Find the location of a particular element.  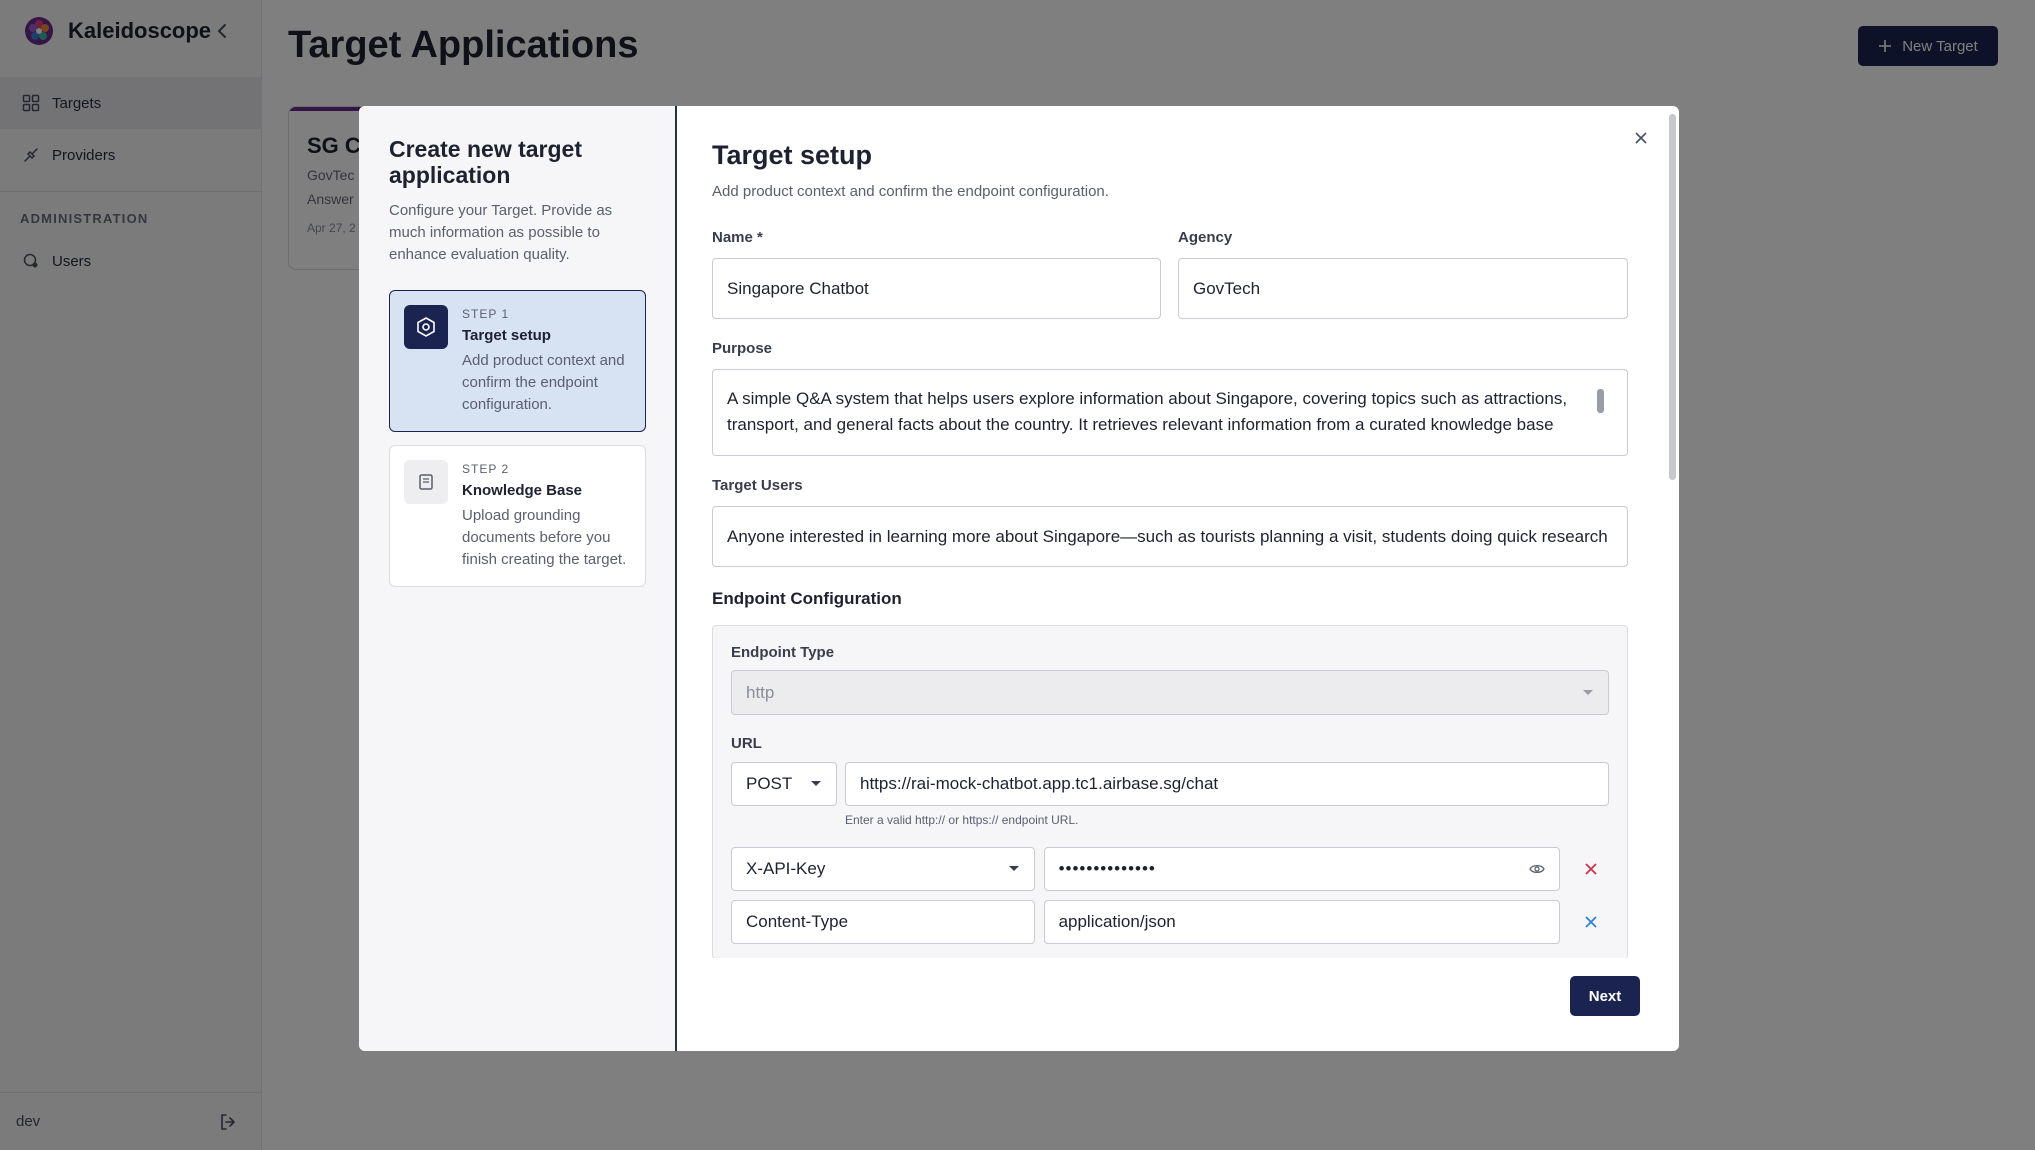

step-number: STEP 1 is located at coordinates (486, 314).